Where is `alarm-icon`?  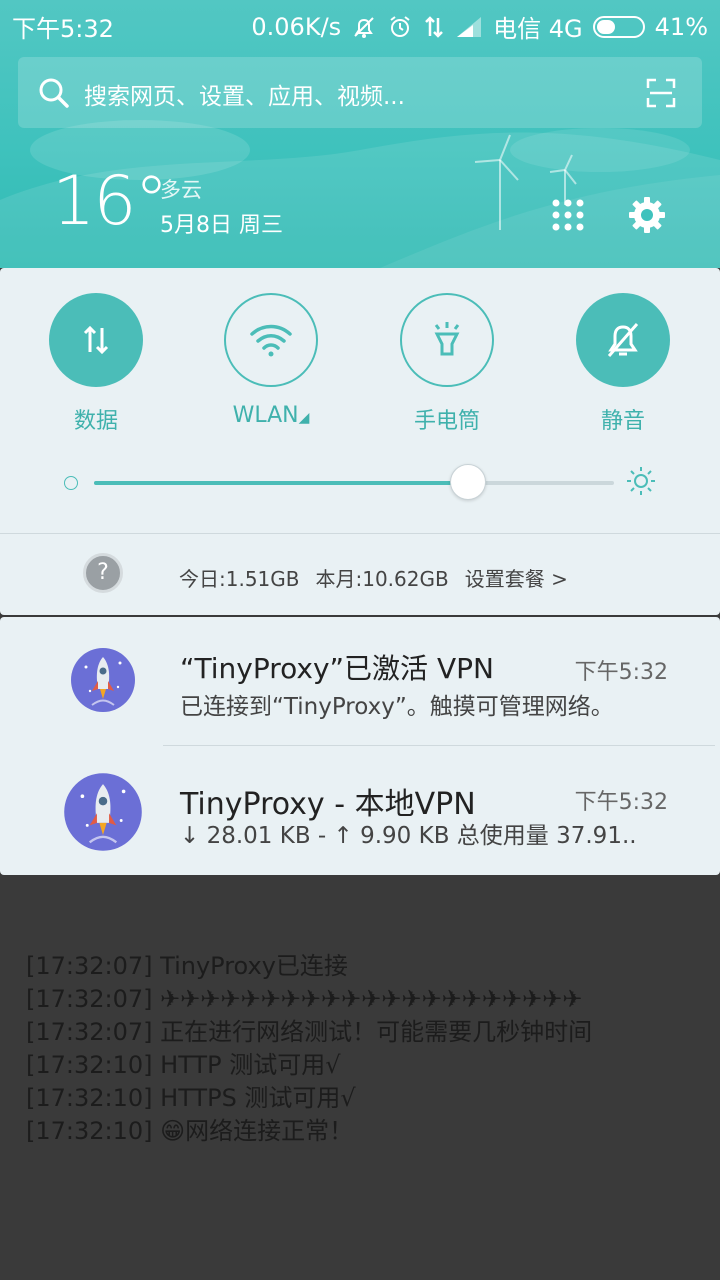
alarm-icon is located at coordinates (400, 27).